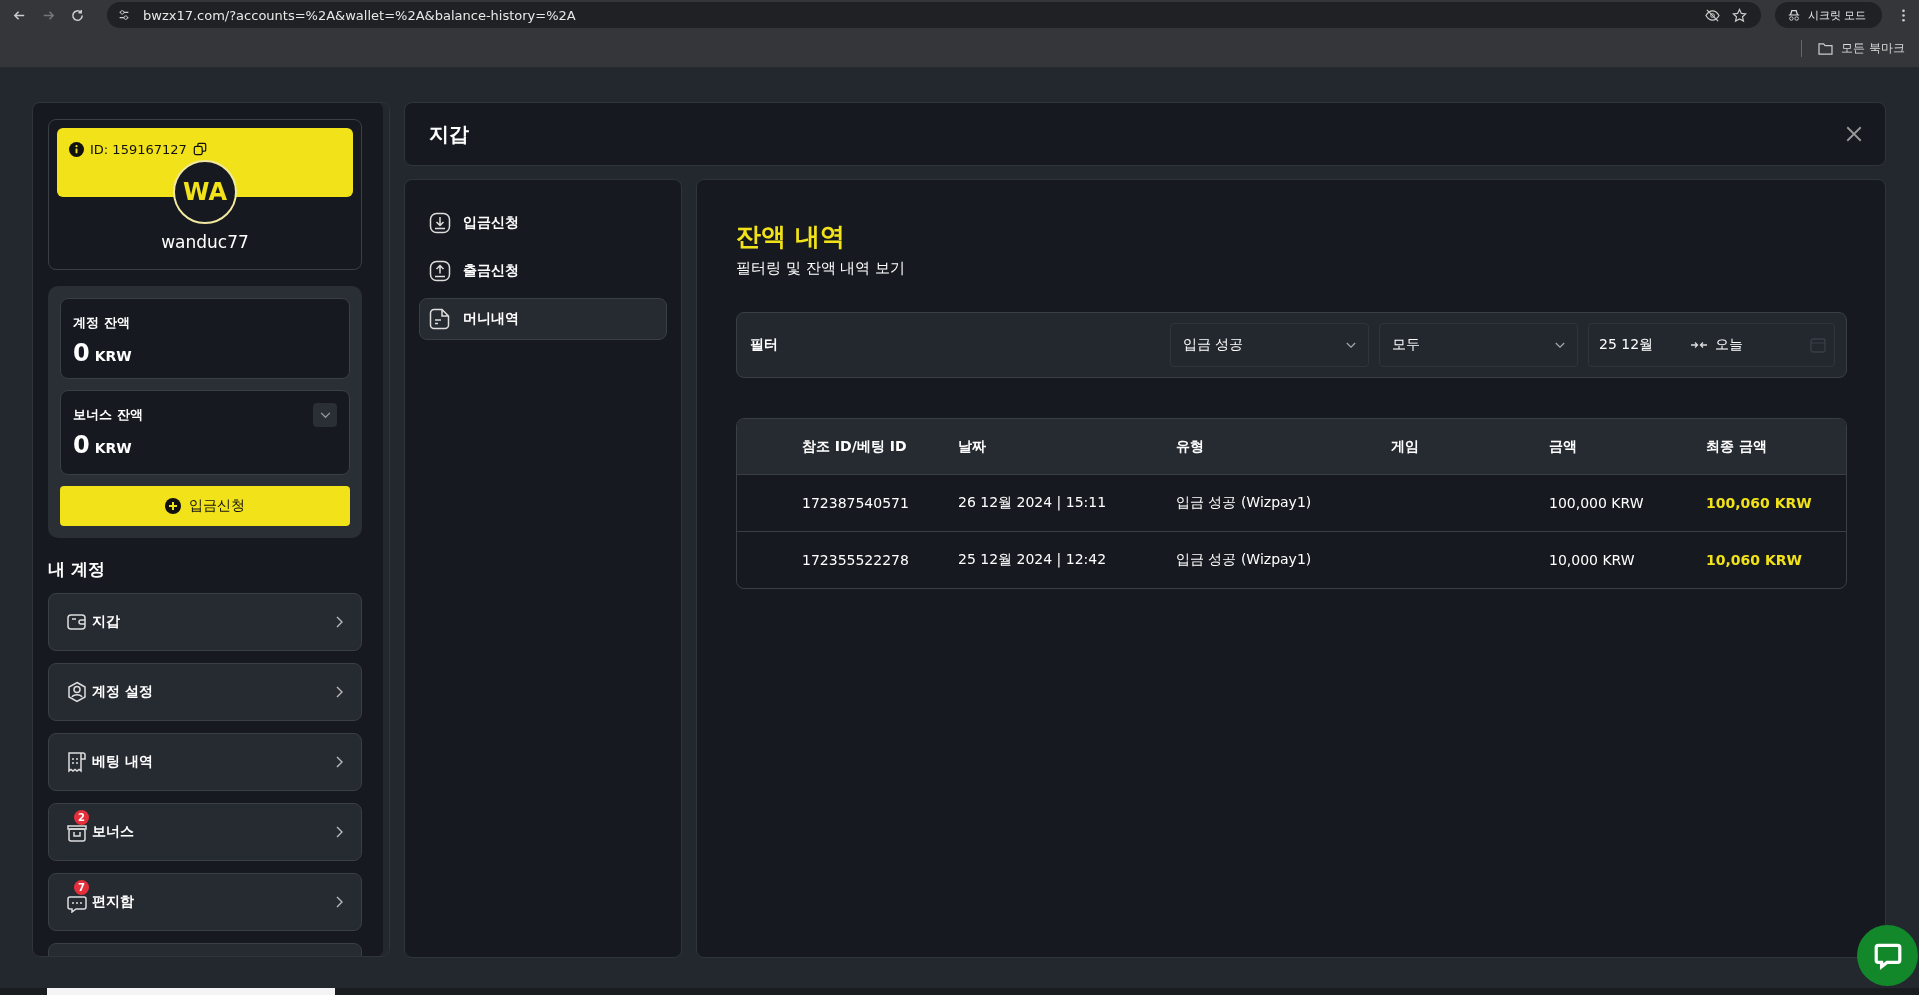 The height and width of the screenshot is (995, 1919). What do you see at coordinates (77, 569) in the screenshot?
I see `section-heading: 내 계정` at bounding box center [77, 569].